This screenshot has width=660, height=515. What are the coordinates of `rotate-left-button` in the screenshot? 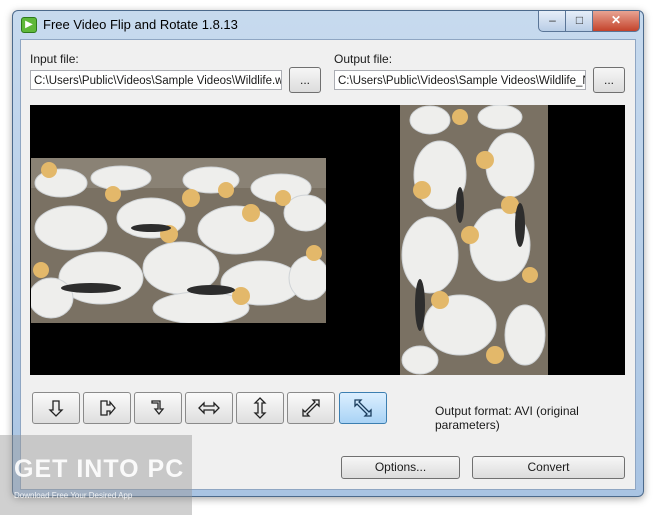 It's located at (56, 408).